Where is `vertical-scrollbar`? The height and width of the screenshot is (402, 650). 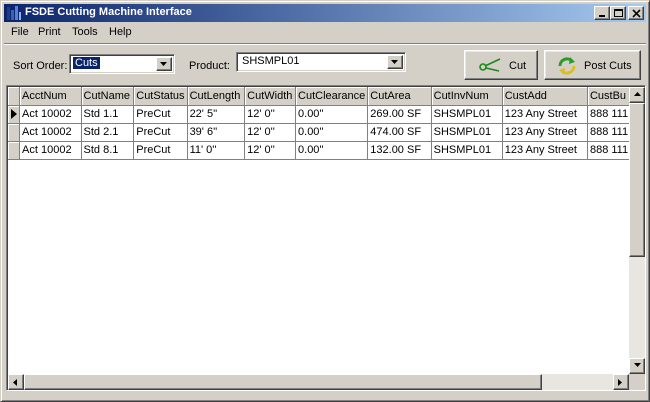
vertical-scrollbar is located at coordinates (637, 230).